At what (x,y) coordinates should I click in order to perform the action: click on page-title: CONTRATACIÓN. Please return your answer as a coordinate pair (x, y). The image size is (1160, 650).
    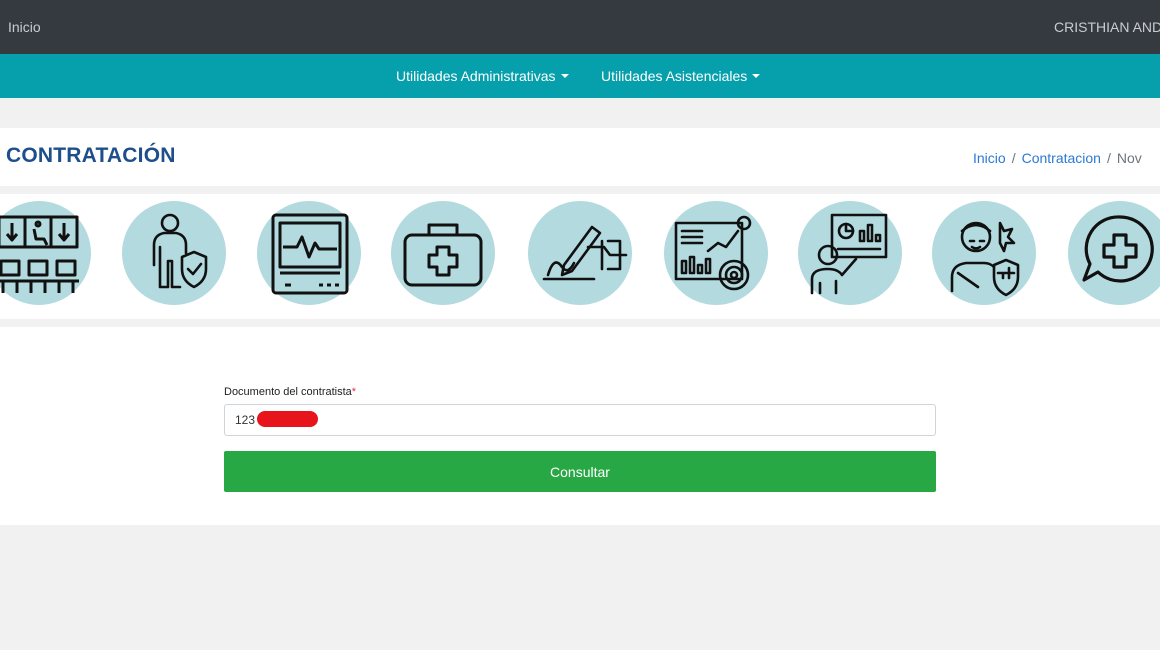
    Looking at the image, I should click on (91, 155).